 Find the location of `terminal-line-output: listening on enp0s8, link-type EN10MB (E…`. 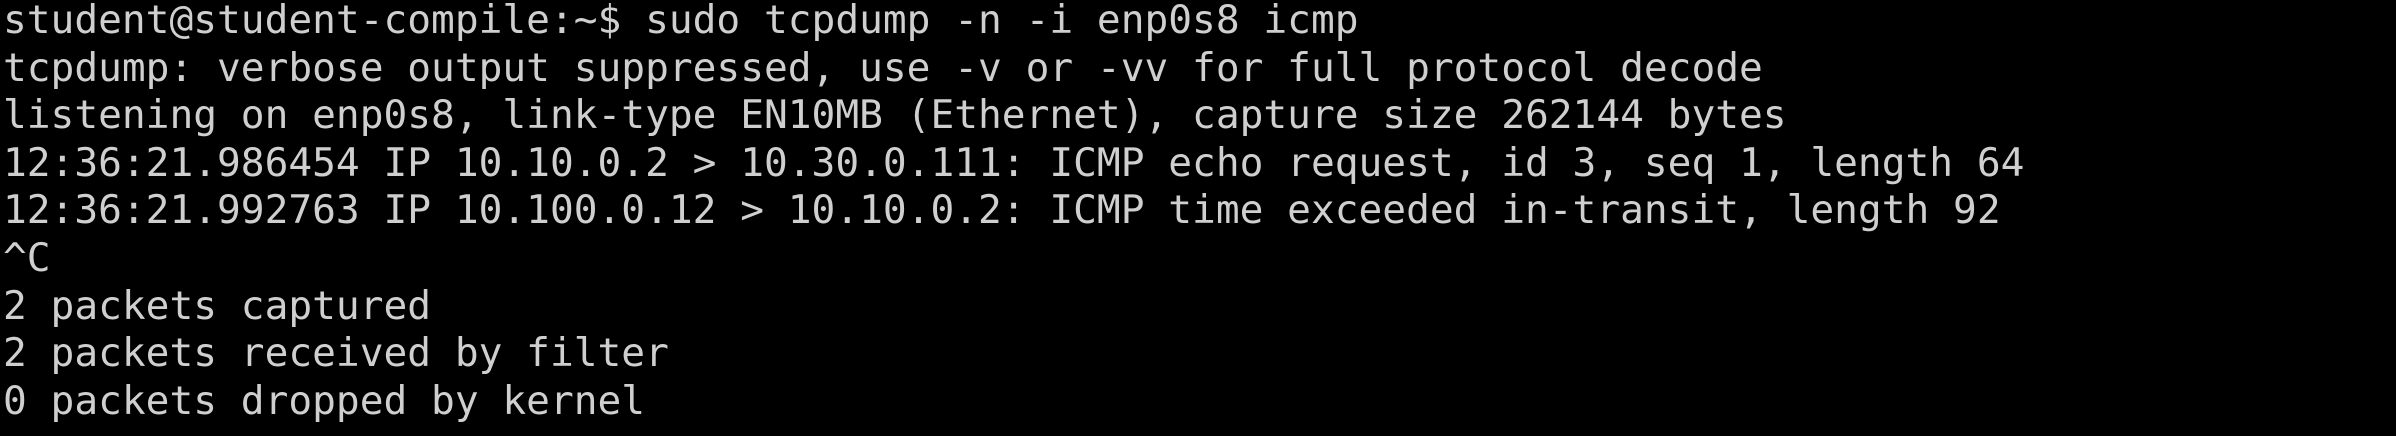

terminal-line-output: listening on enp0s8, link-type EN10MB (E… is located at coordinates (895, 115).